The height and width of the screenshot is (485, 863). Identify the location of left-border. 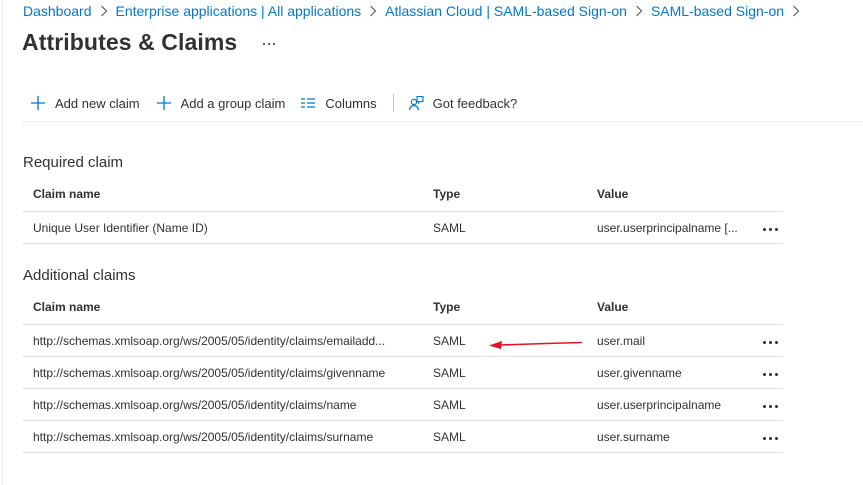
(2, 242).